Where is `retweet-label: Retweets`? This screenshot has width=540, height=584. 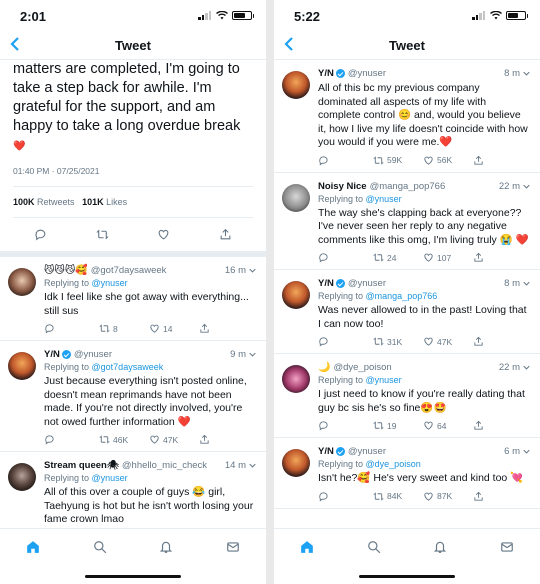 retweet-label: Retweets is located at coordinates (56, 202).